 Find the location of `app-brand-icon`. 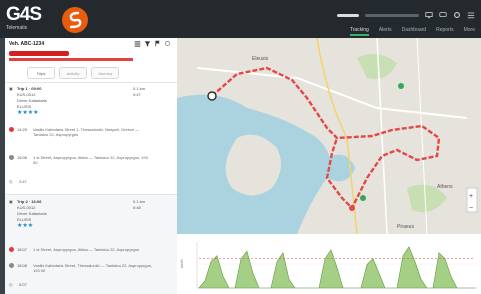

app-brand-icon is located at coordinates (75, 20).